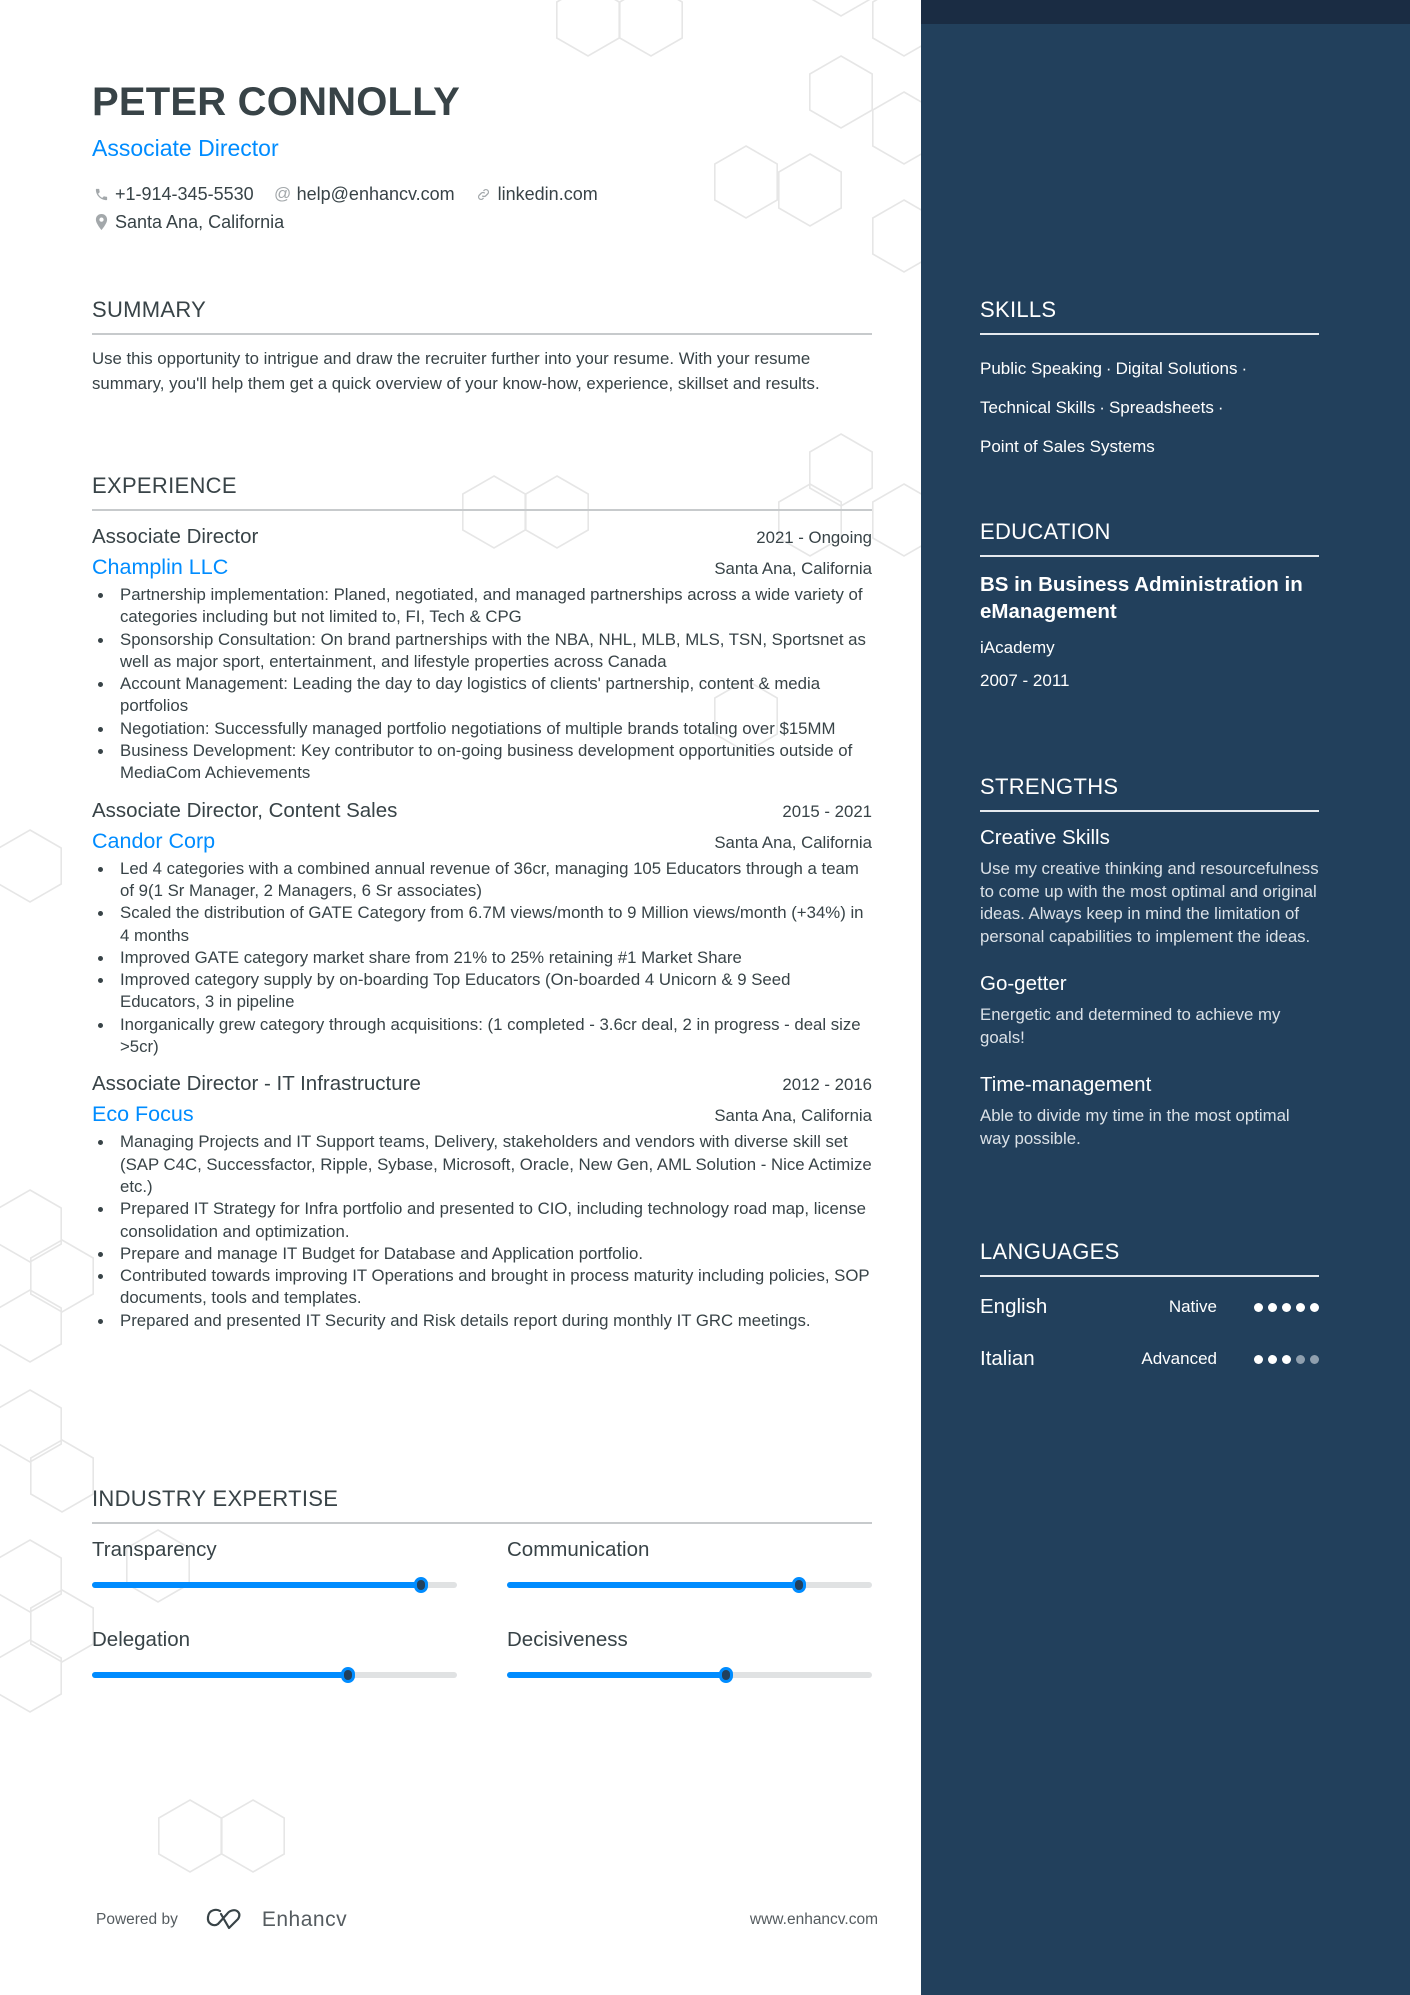 Image resolution: width=1410 pixels, height=1995 pixels. Describe the element at coordinates (215, 1498) in the screenshot. I see `industry-expertise-heading: INDUSTRY EXPERTISE` at that location.